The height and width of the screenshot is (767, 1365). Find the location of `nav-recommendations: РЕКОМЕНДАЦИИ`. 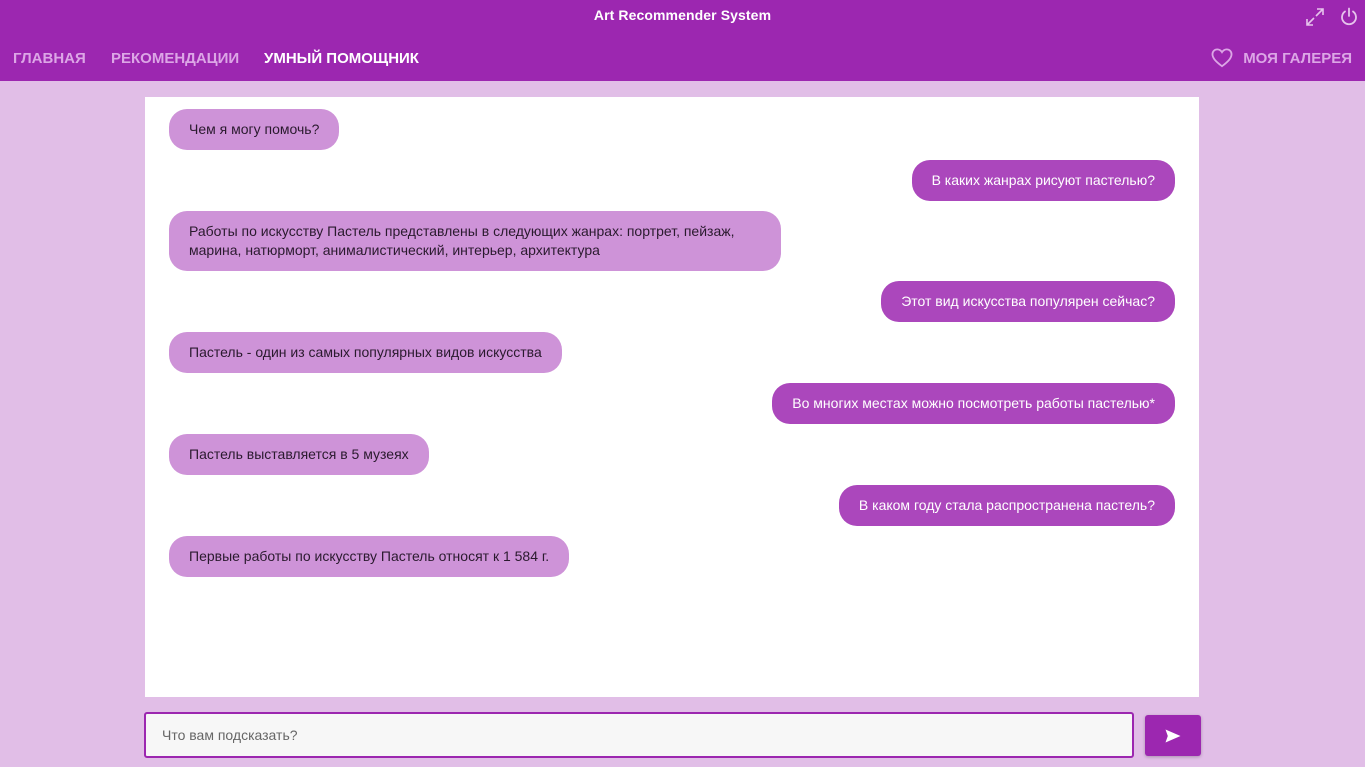

nav-recommendations: РЕКОМЕНДАЦИИ is located at coordinates (175, 58).